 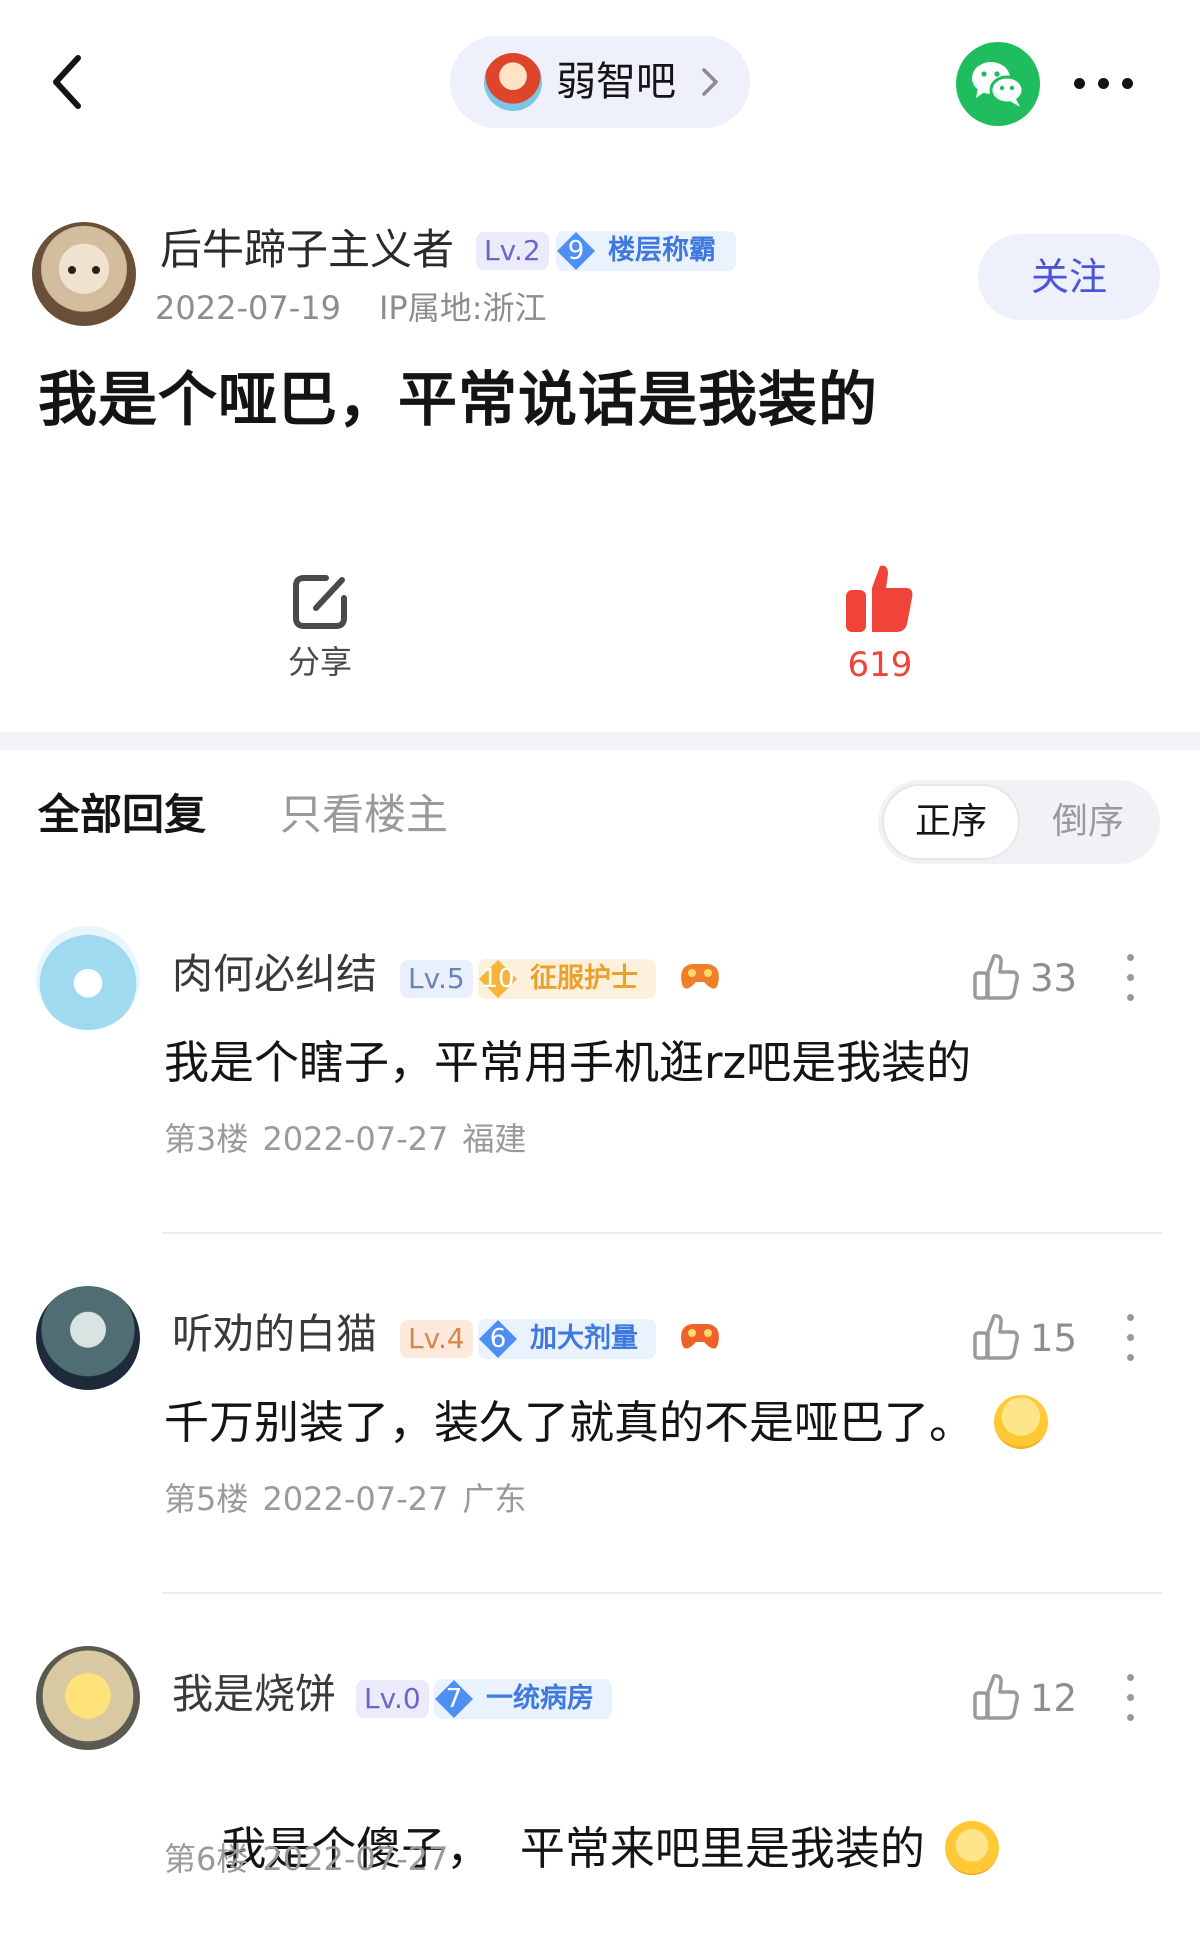 What do you see at coordinates (494, 1499) in the screenshot?
I see `comment-location: 广东` at bounding box center [494, 1499].